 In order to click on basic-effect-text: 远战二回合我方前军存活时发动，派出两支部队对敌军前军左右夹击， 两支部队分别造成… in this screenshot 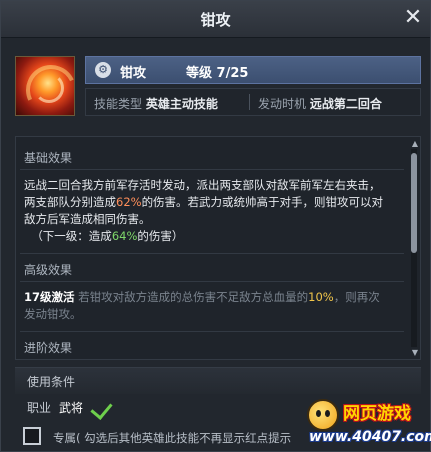, I will do `click(204, 210)`.